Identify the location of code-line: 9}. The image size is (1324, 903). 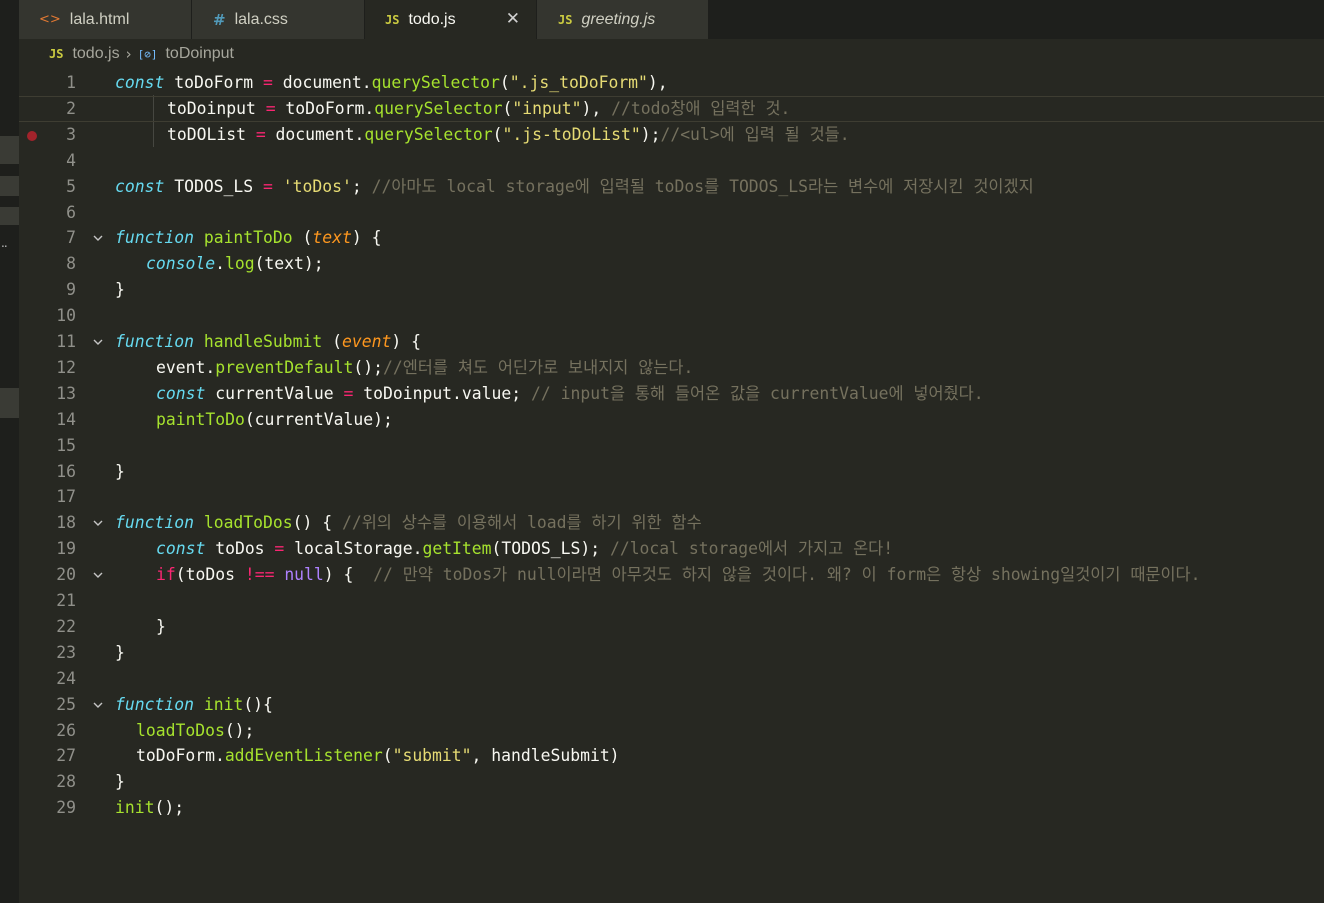
(671, 290).